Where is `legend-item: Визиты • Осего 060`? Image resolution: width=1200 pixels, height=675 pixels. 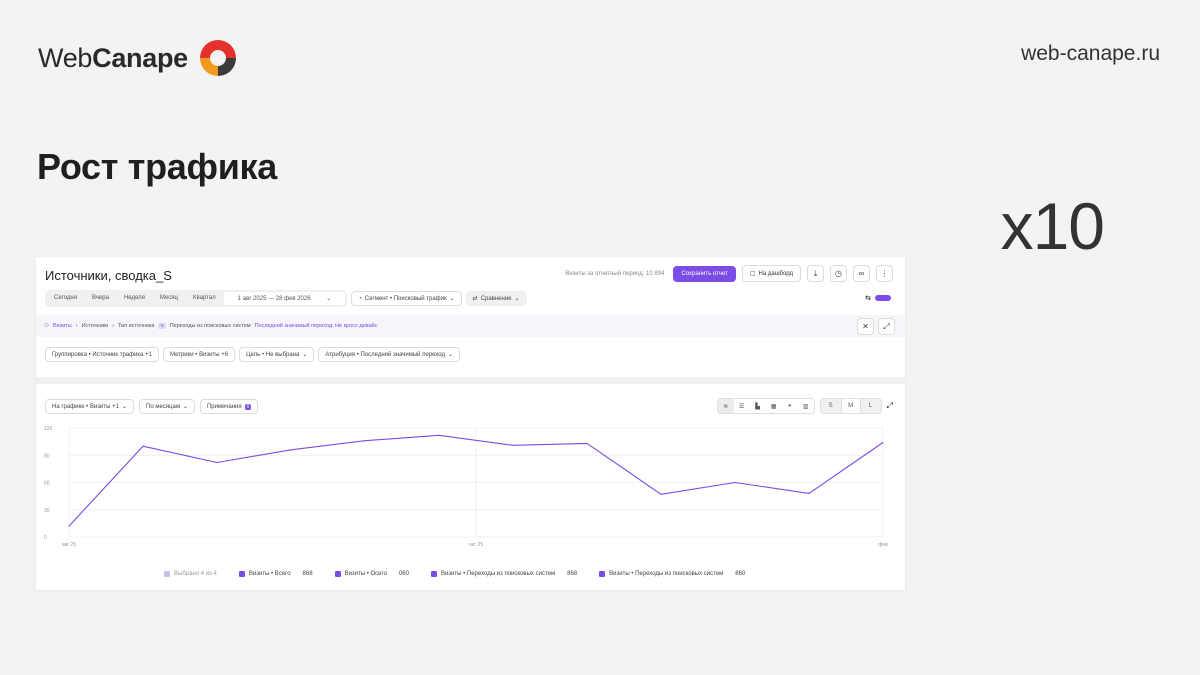 legend-item: Визиты • Осего 060 is located at coordinates (371, 574).